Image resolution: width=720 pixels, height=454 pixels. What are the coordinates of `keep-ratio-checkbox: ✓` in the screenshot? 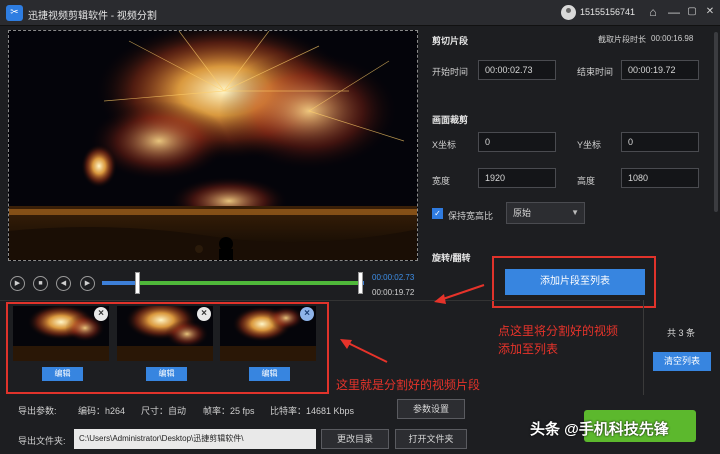 It's located at (437, 213).